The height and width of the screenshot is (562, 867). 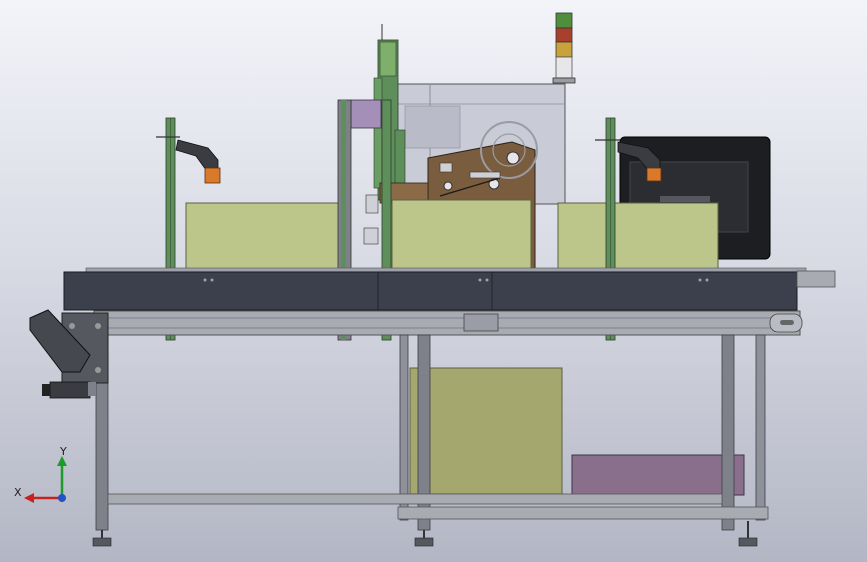 What do you see at coordinates (18, 492) in the screenshot?
I see `triad-x-label: X` at bounding box center [18, 492].